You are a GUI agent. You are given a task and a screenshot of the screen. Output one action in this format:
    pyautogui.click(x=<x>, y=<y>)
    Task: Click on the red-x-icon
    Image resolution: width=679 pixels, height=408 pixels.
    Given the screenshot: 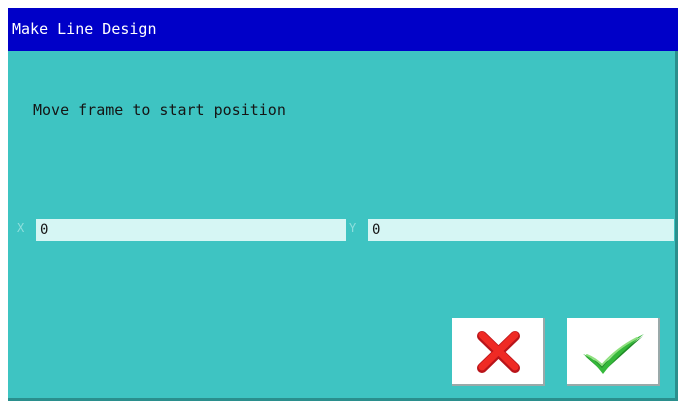 What is the action you would take?
    pyautogui.click(x=498, y=352)
    